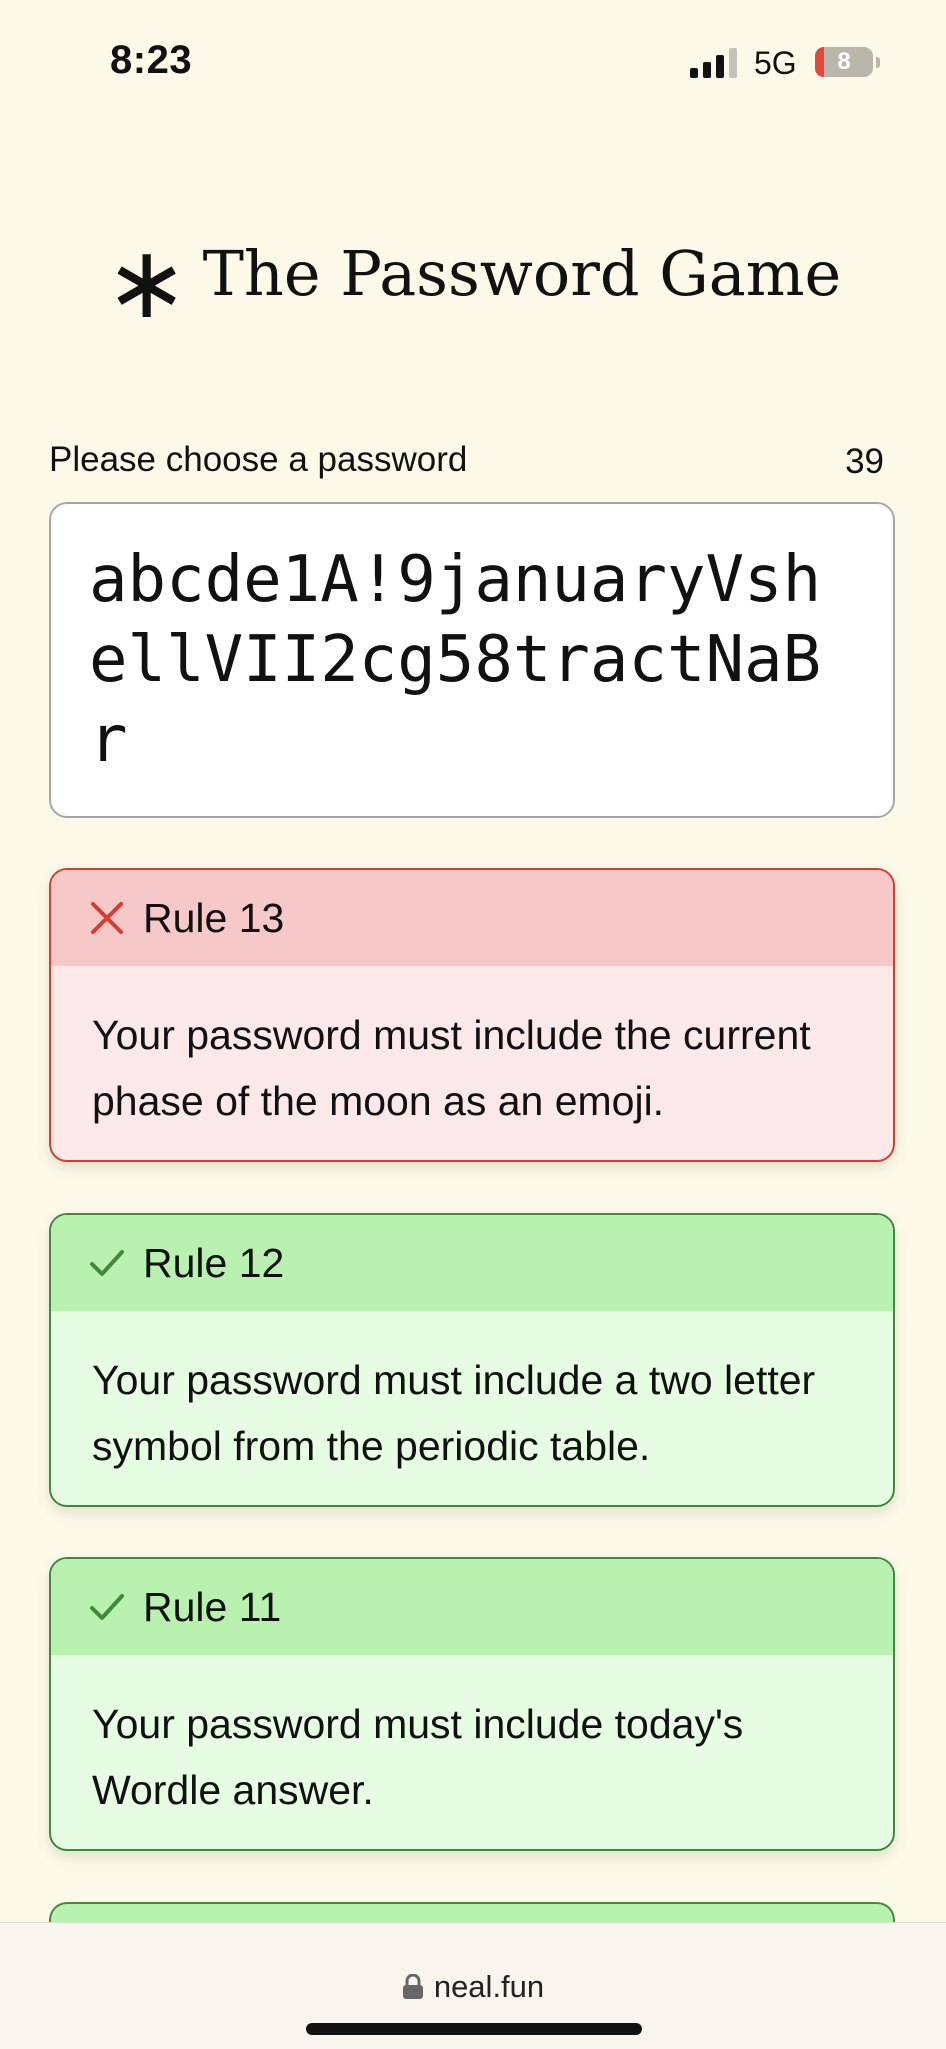  What do you see at coordinates (878, 62) in the screenshot?
I see `battery-cap` at bounding box center [878, 62].